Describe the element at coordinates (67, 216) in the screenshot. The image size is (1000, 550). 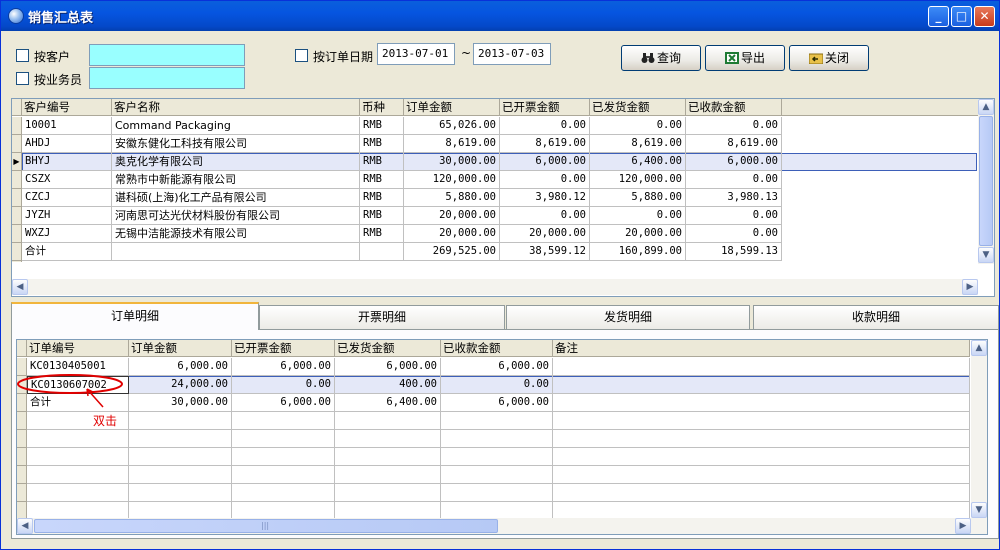
I see `table-cell: JYZH` at that location.